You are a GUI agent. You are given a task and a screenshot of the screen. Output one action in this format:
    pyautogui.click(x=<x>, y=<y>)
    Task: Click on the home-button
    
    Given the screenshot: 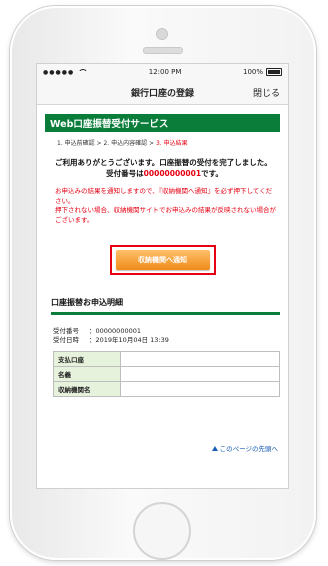 What is the action you would take?
    pyautogui.click(x=162, y=531)
    